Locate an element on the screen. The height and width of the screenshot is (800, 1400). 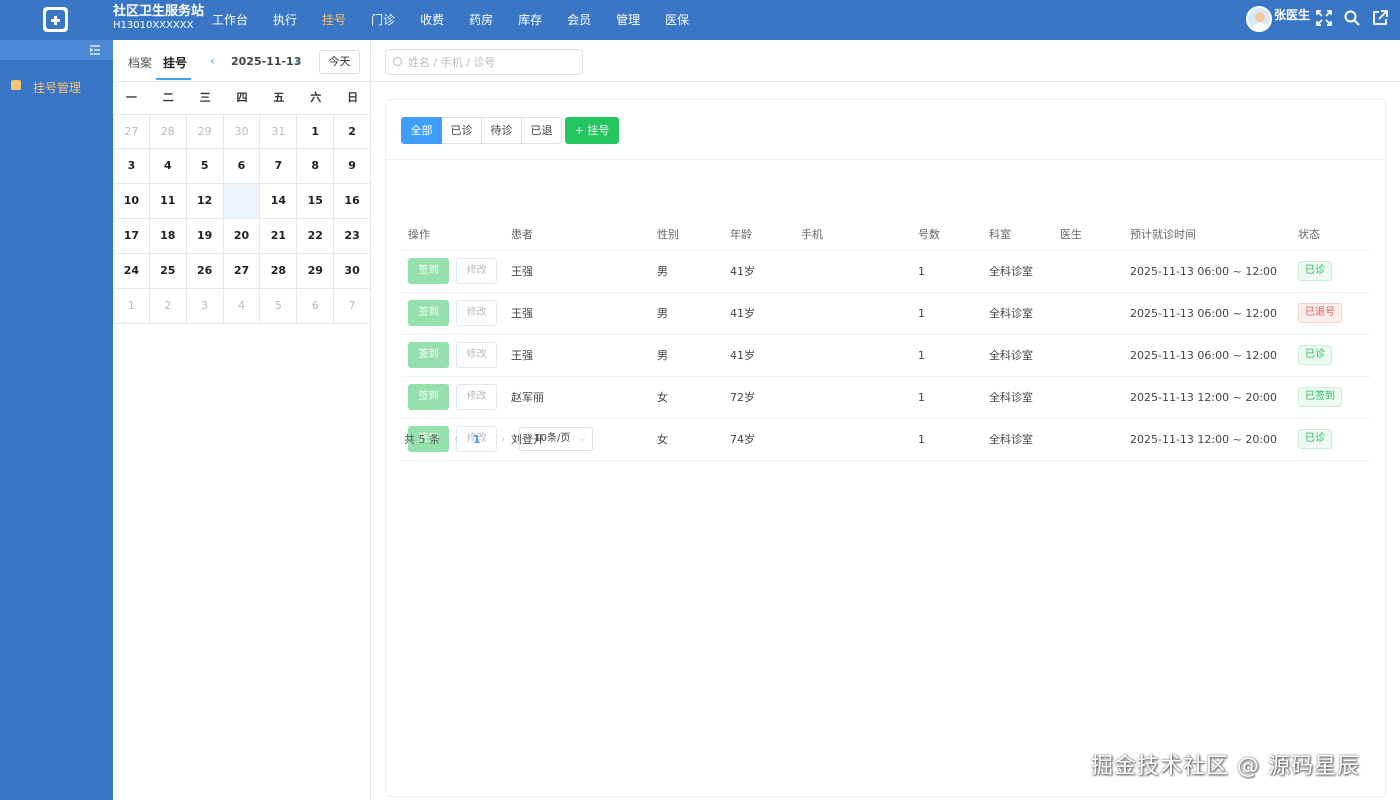
nav-item-workbench: 工作台 is located at coordinates (230, 20).